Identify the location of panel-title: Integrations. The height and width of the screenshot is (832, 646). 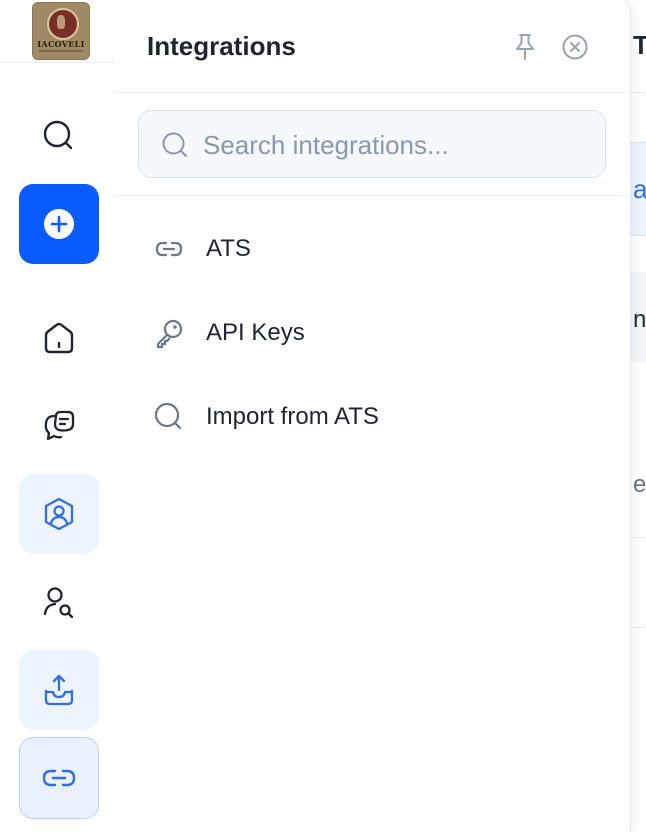
(221, 46).